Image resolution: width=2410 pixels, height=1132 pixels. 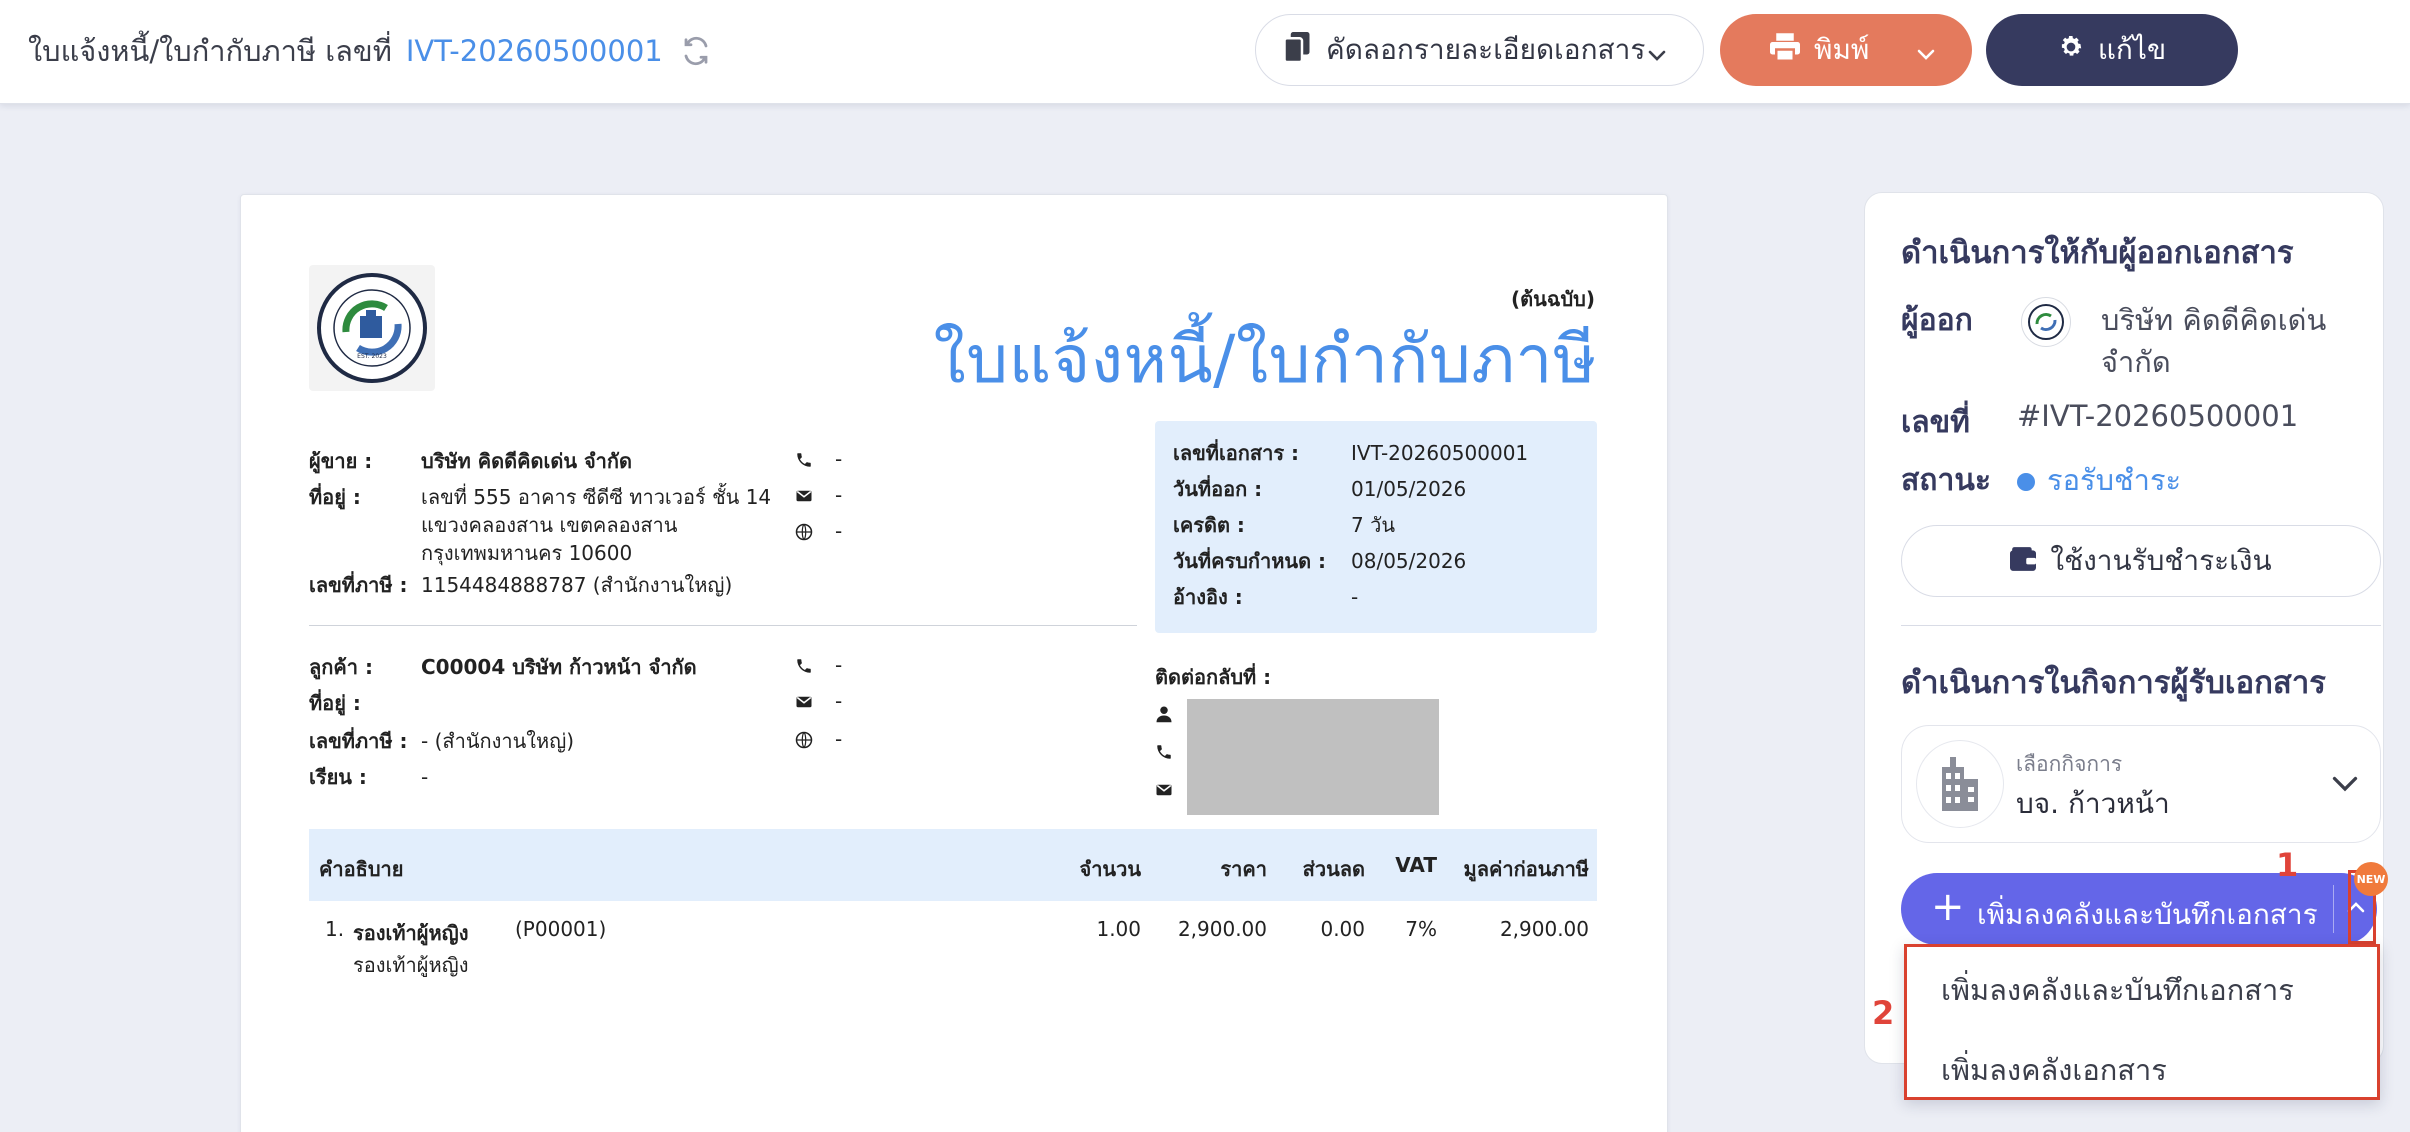 What do you see at coordinates (341, 667) in the screenshot?
I see `customer-label: ลูกค้า :` at bounding box center [341, 667].